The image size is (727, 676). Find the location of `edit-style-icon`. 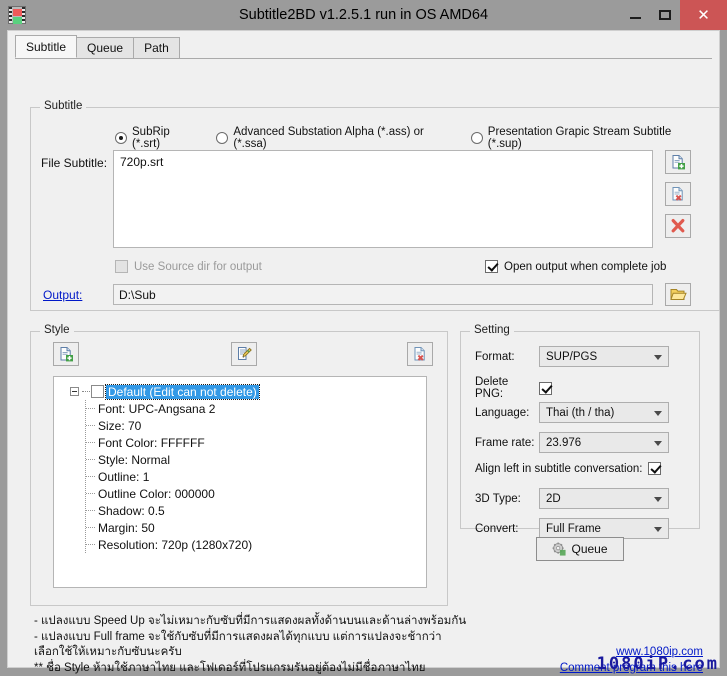

edit-style-icon is located at coordinates (244, 354).